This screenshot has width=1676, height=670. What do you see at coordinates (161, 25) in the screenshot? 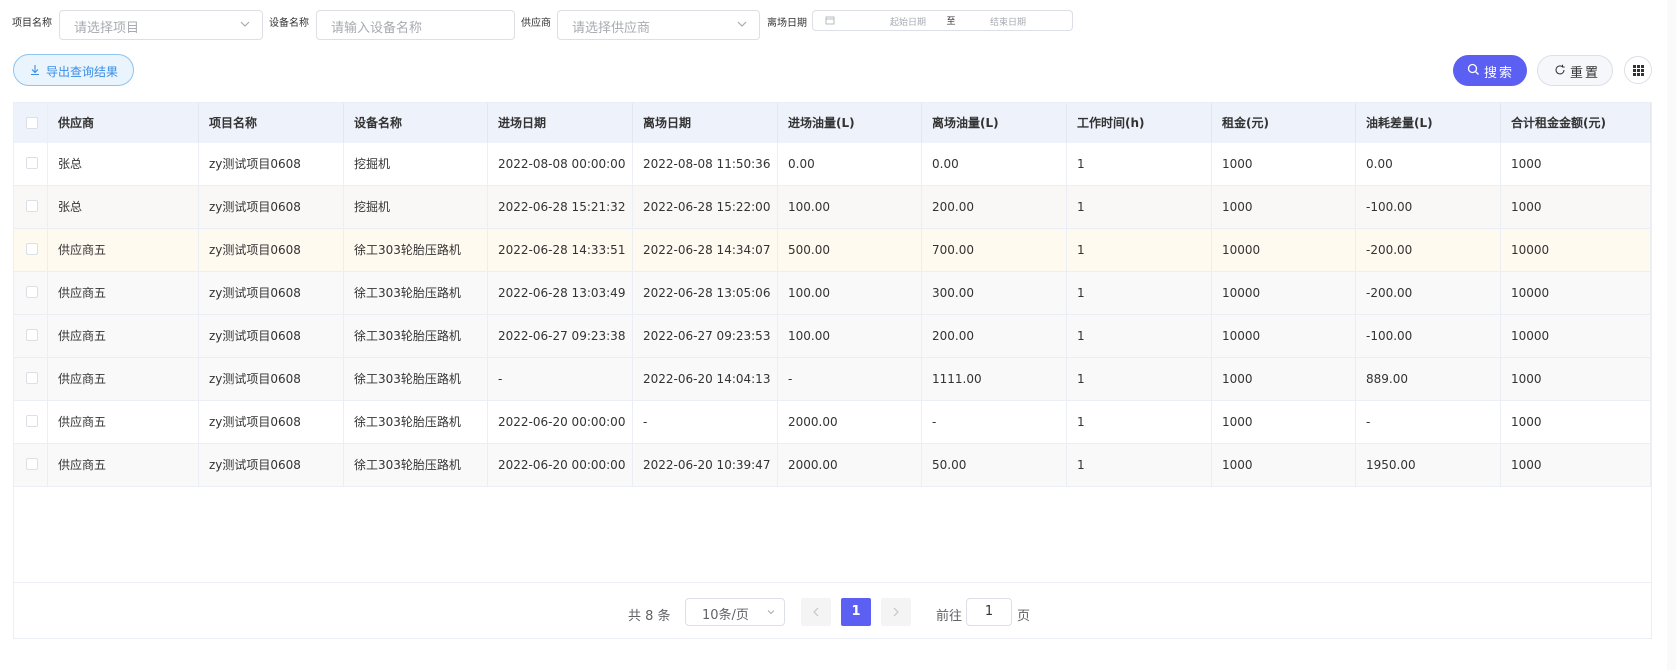
I see `project-select: 请选择项目` at bounding box center [161, 25].